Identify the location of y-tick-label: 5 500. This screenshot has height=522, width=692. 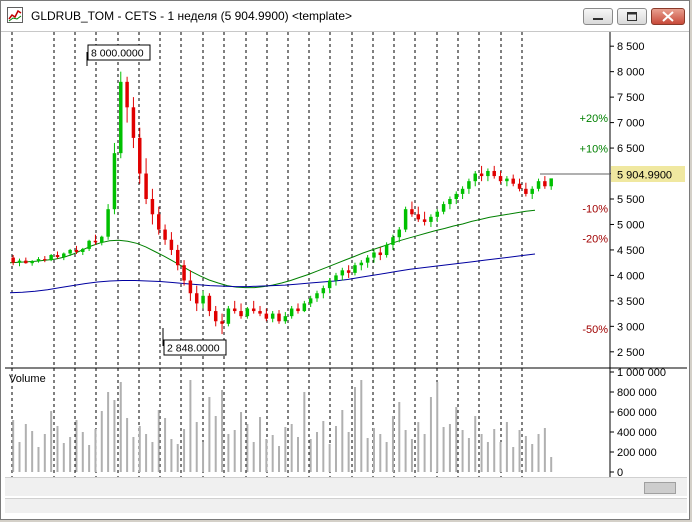
(631, 200).